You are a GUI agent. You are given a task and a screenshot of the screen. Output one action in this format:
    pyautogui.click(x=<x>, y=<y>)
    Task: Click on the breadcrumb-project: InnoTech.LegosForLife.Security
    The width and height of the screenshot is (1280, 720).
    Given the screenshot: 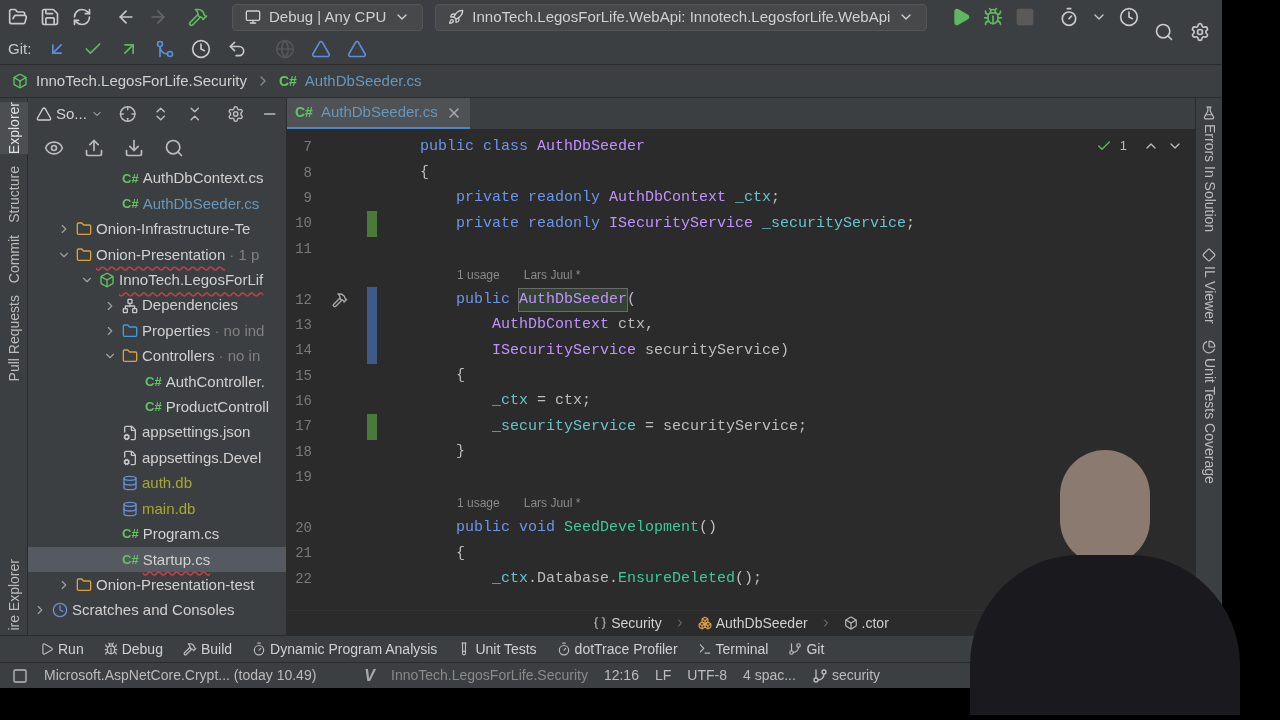 What is the action you would take?
    pyautogui.click(x=141, y=81)
    